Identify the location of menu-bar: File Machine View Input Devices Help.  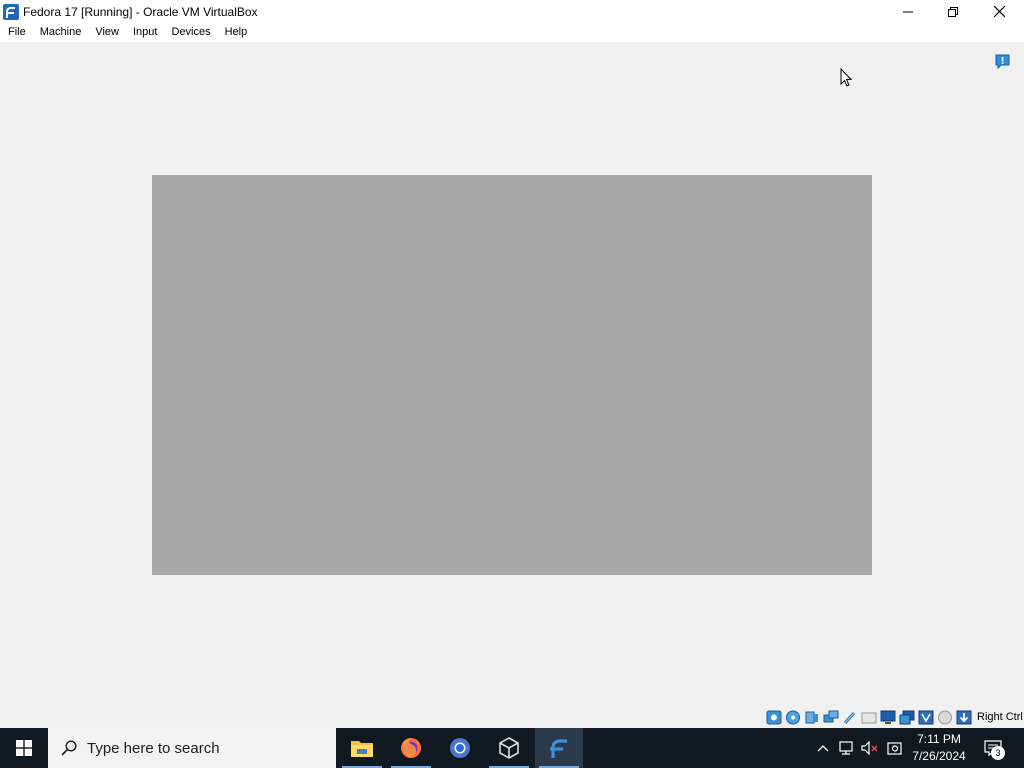
(512, 32).